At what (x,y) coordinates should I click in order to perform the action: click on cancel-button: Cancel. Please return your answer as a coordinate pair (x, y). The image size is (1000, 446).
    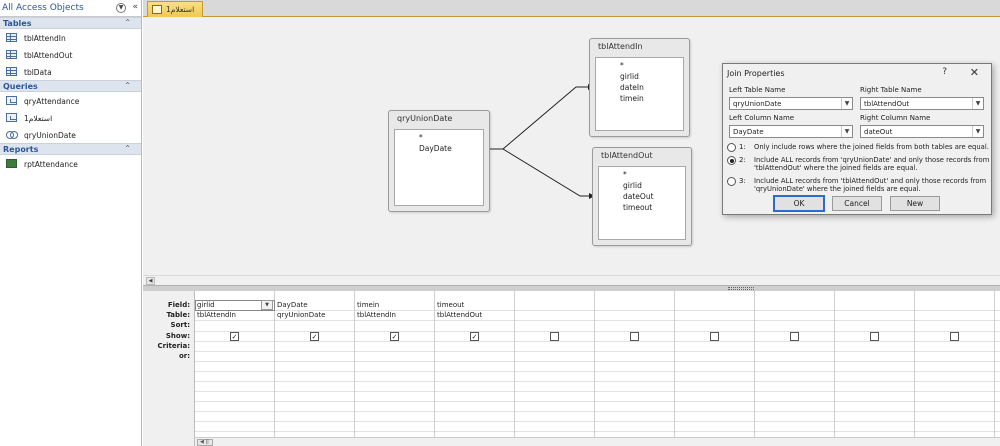
    Looking at the image, I should click on (857, 203).